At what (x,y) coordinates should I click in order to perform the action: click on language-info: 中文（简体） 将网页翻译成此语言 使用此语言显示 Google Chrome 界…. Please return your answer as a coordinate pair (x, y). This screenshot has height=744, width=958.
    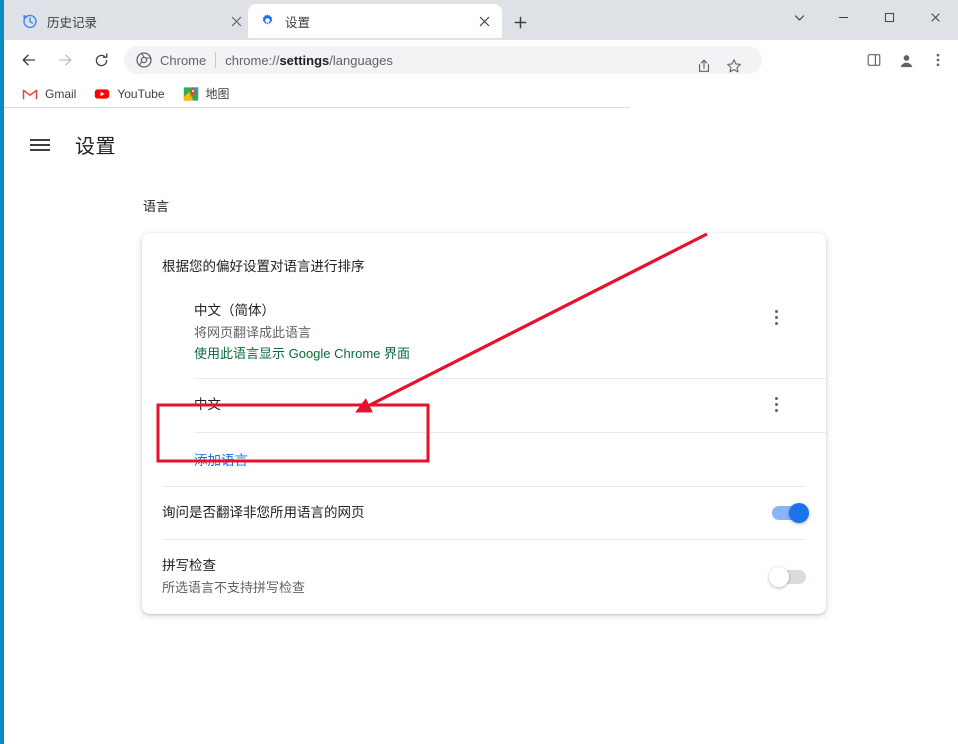
    Looking at the image, I should click on (479, 332).